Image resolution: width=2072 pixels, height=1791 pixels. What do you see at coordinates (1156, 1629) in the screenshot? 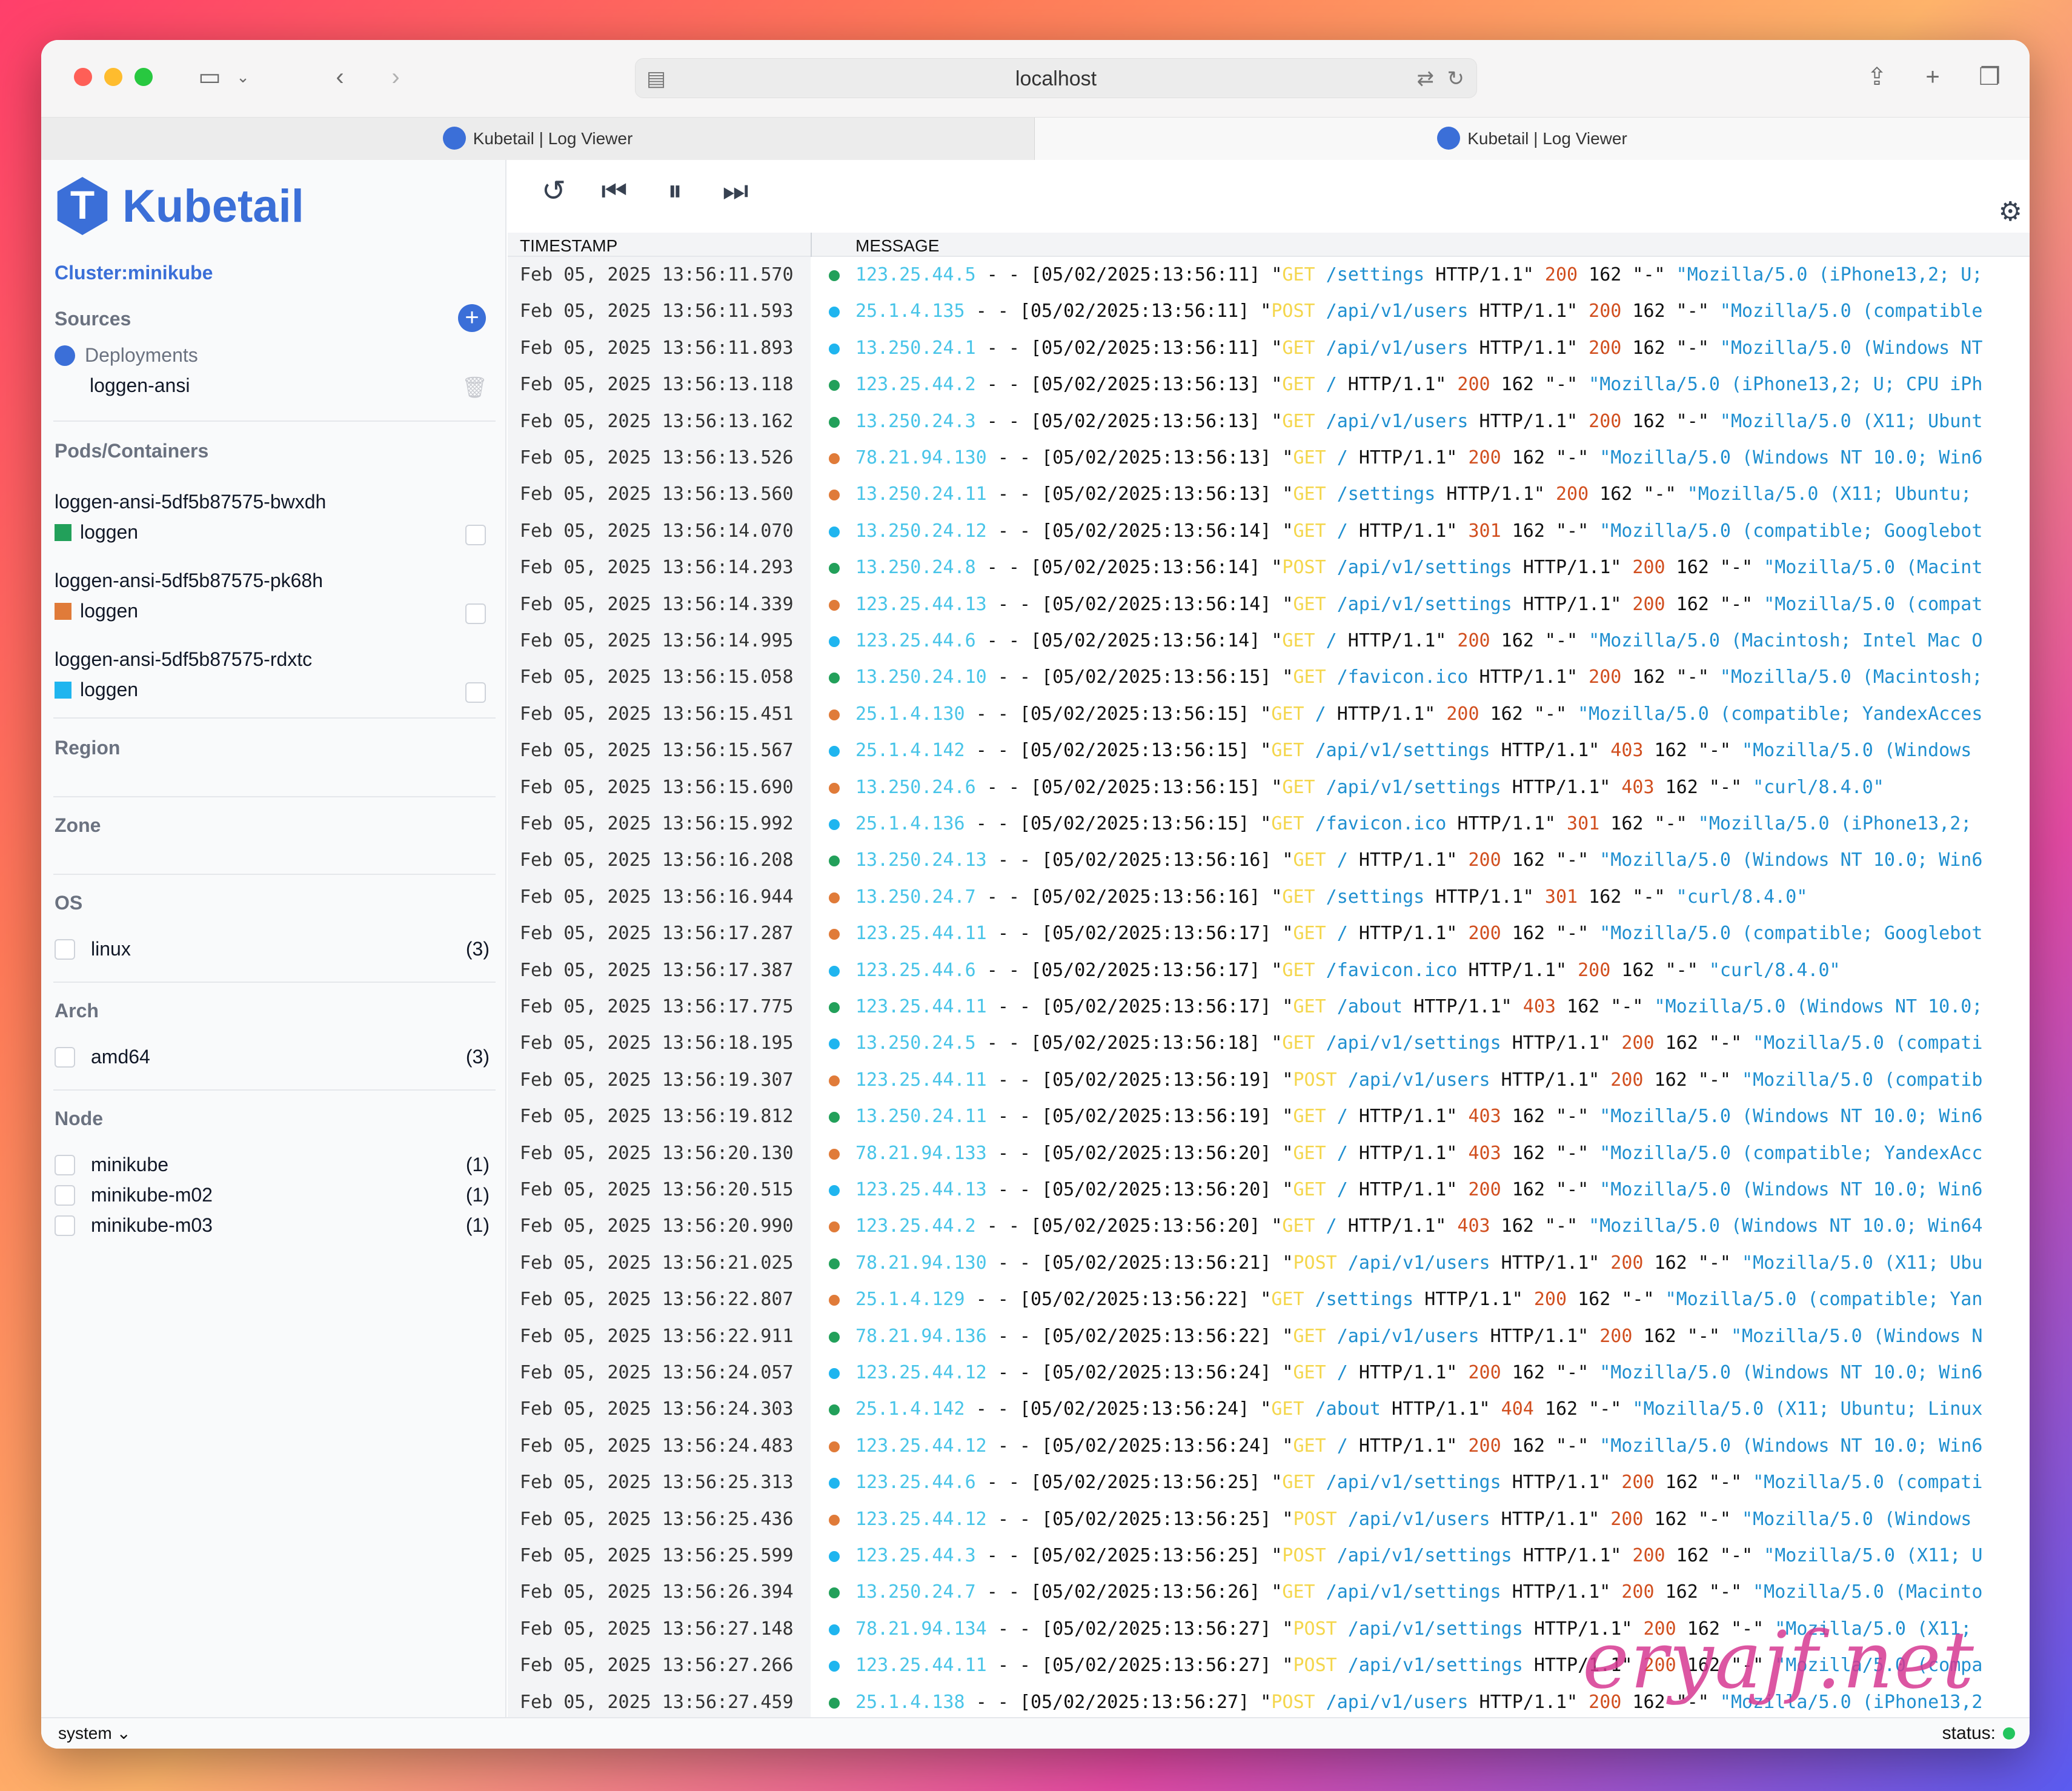
I see `log-datetime: [05/02/2025:13:56:27]` at bounding box center [1156, 1629].